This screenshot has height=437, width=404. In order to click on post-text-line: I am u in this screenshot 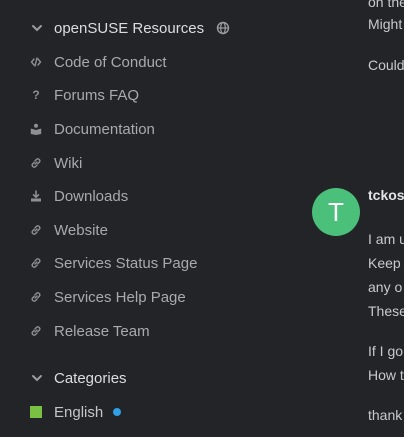, I will do `click(386, 239)`.